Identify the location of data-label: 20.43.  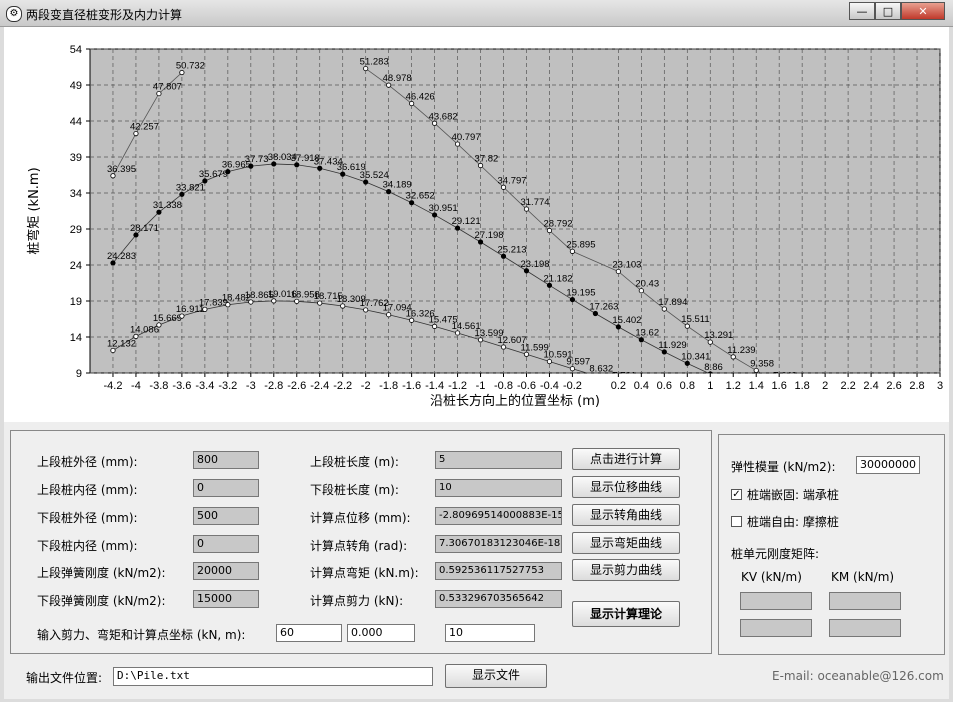
(647, 284).